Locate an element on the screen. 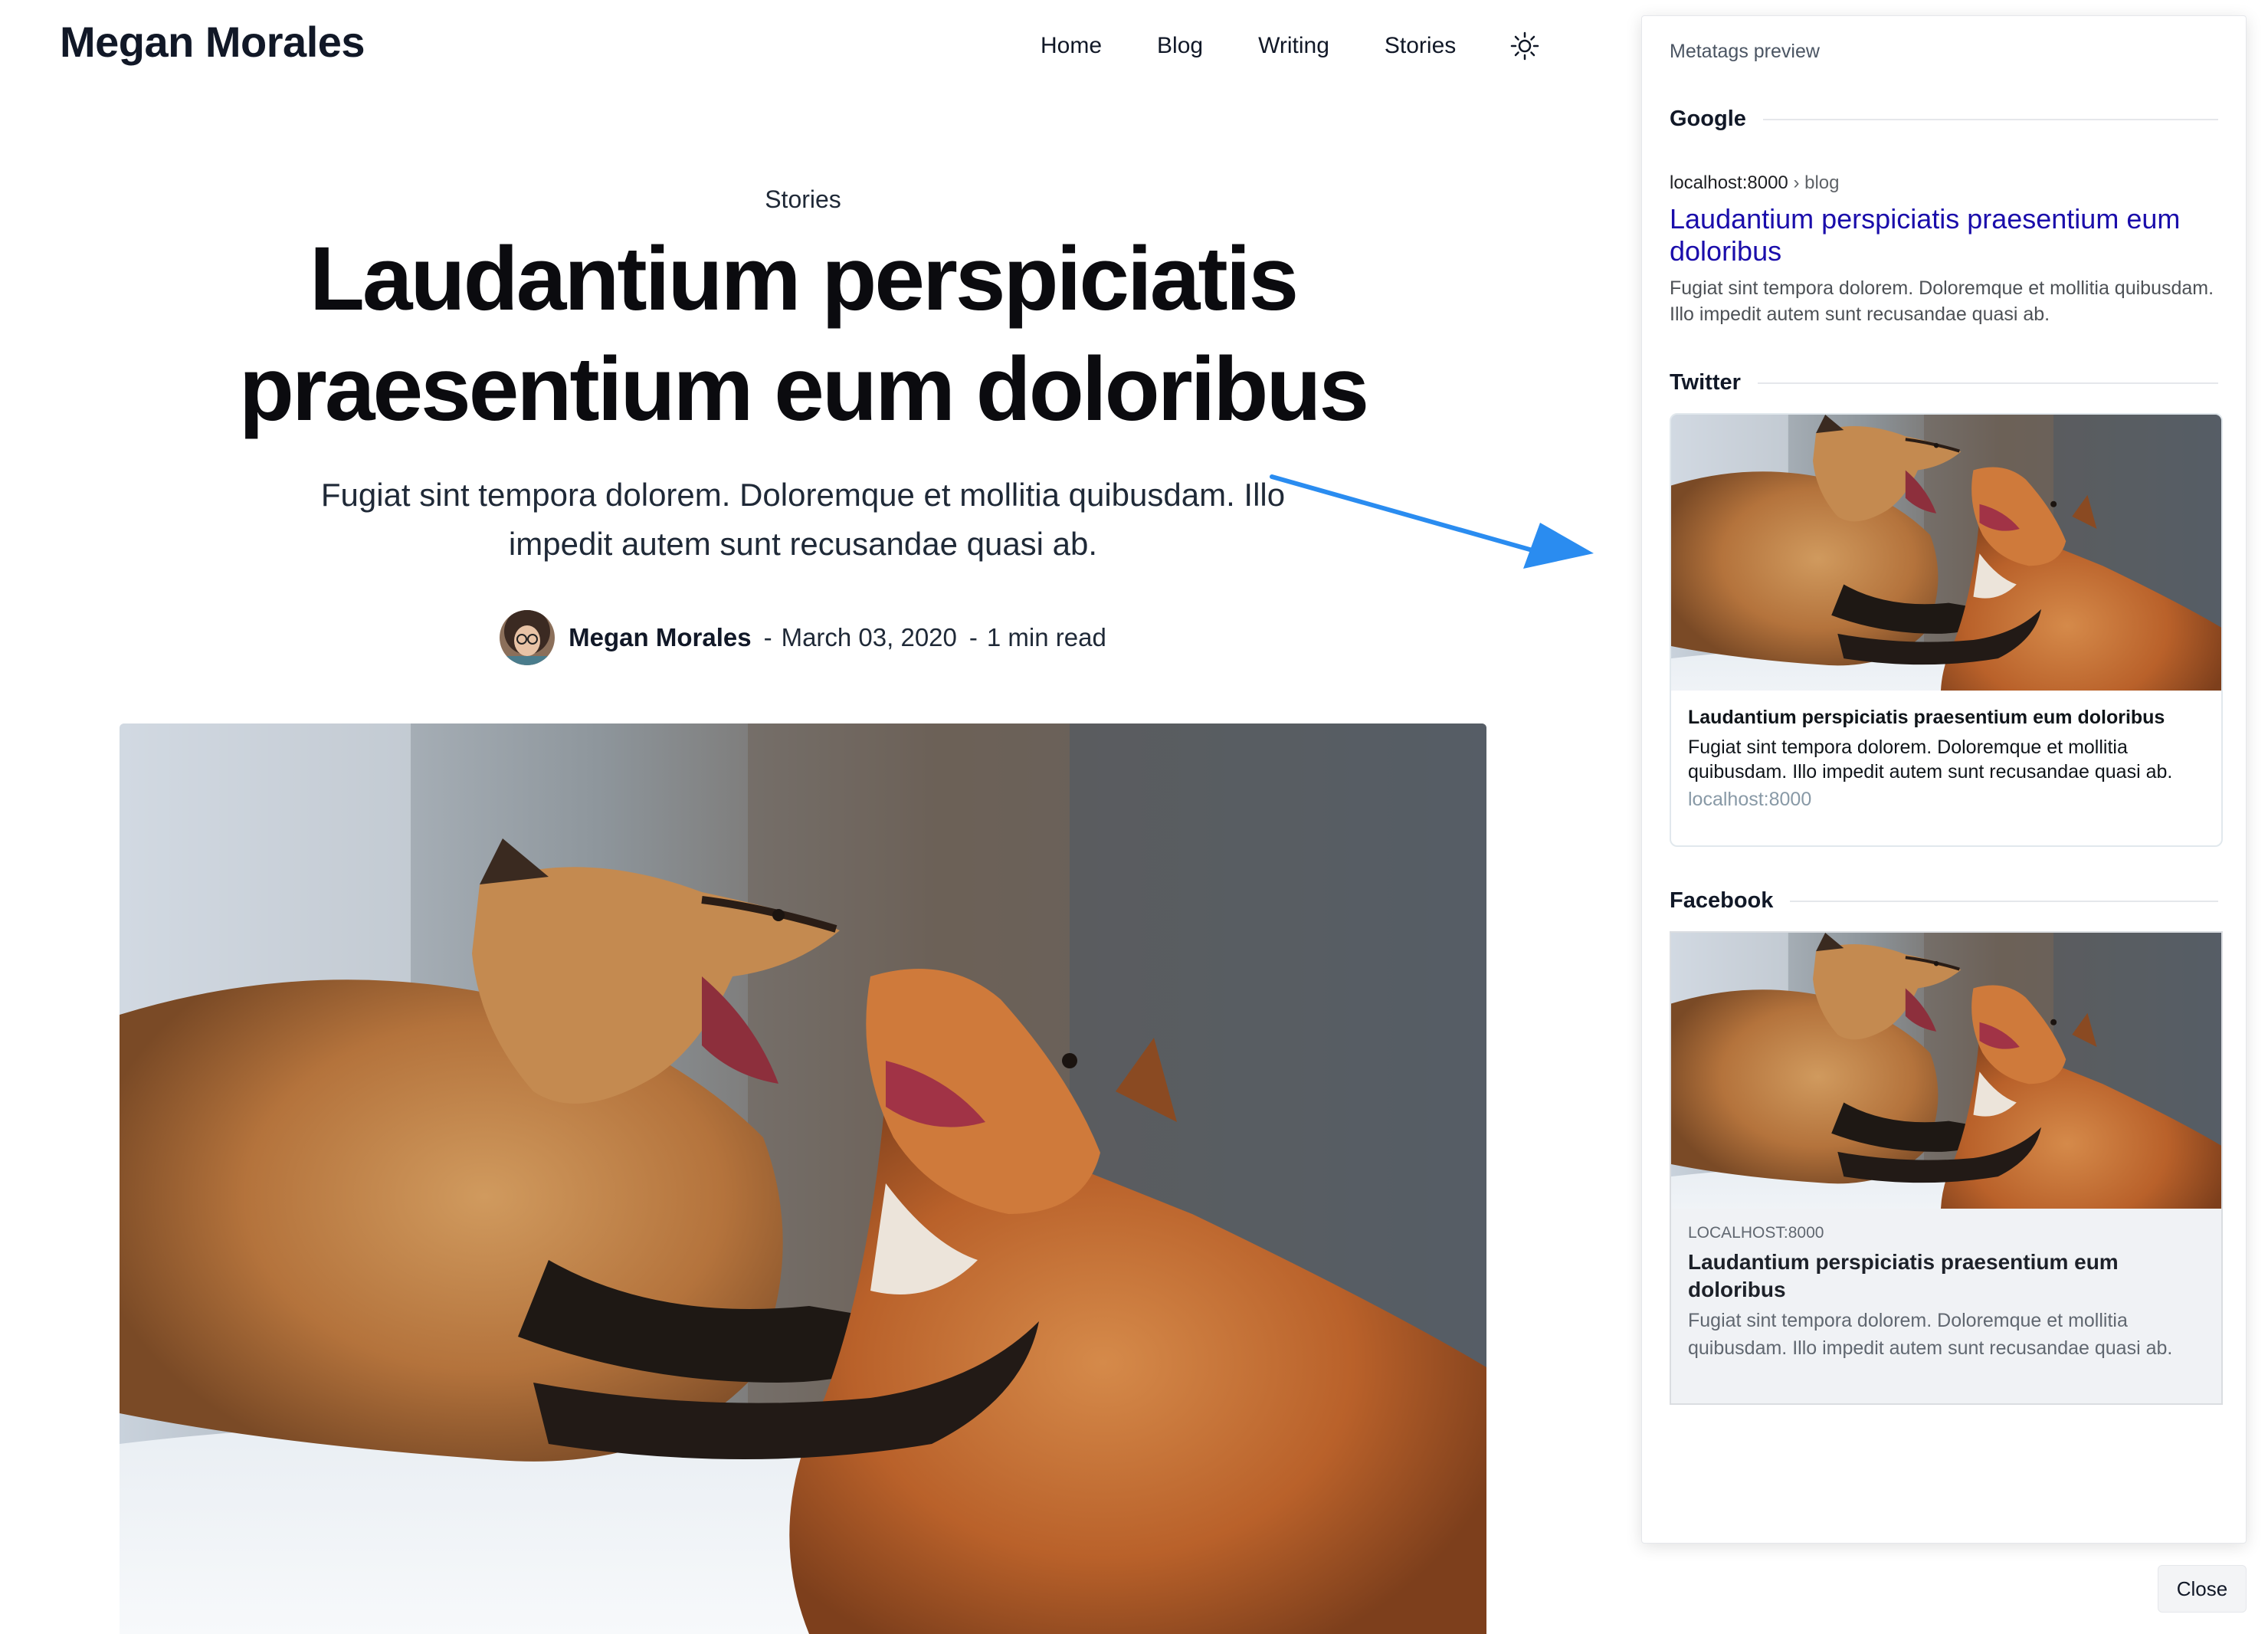 The image size is (2268, 1634). panel-title: Metatags preview is located at coordinates (1745, 51).